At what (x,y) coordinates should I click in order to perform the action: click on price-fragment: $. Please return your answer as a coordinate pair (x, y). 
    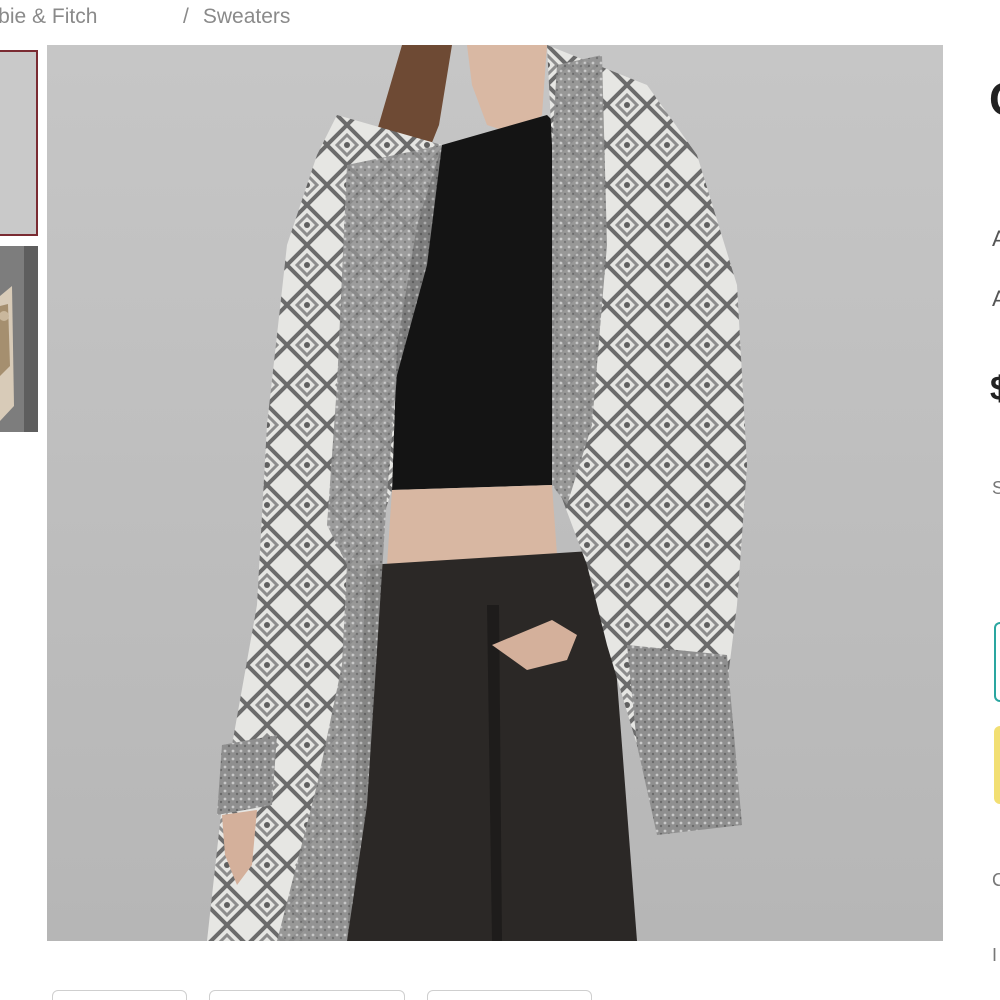
    Looking at the image, I should click on (995, 389).